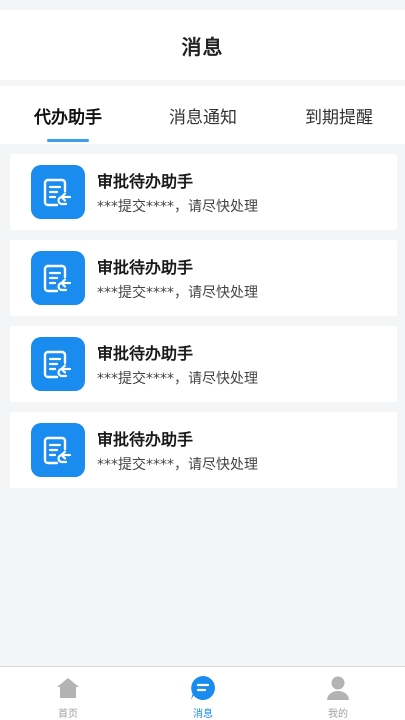 The image size is (405, 720). Describe the element at coordinates (338, 714) in the screenshot. I see `tabbar-label: 我的` at that location.